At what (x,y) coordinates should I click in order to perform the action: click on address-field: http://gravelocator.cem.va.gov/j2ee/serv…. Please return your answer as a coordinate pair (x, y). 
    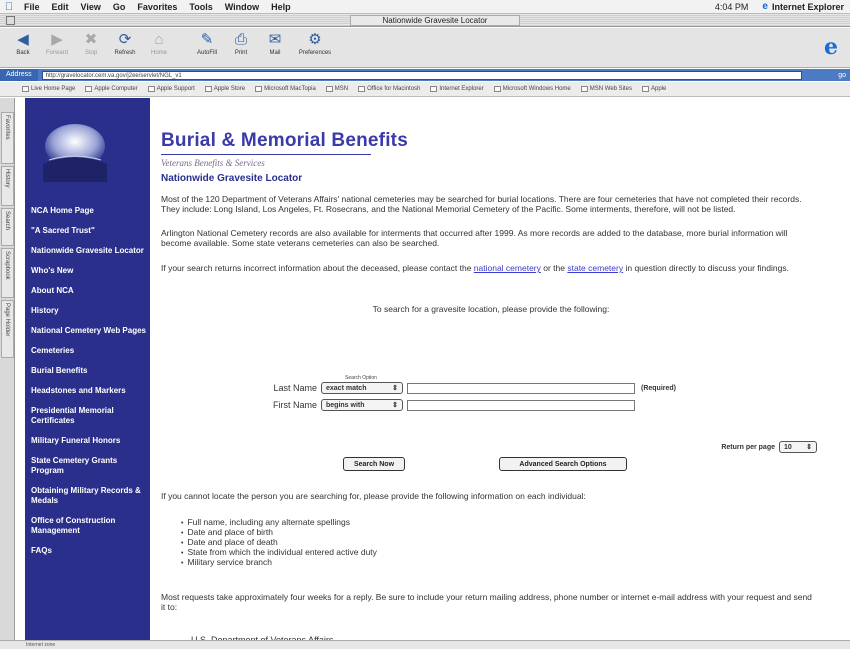
    Looking at the image, I should click on (421, 75).